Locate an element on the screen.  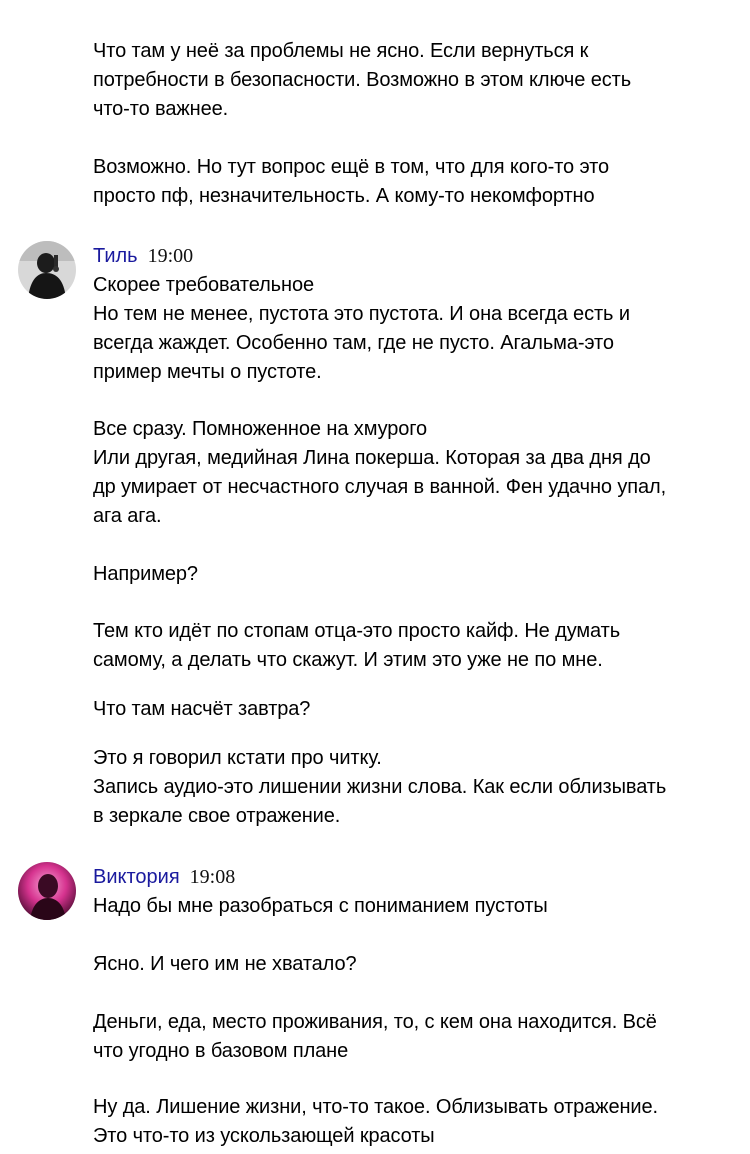
message-line: что угодно в базовом плане is located at coordinates (221, 1051).